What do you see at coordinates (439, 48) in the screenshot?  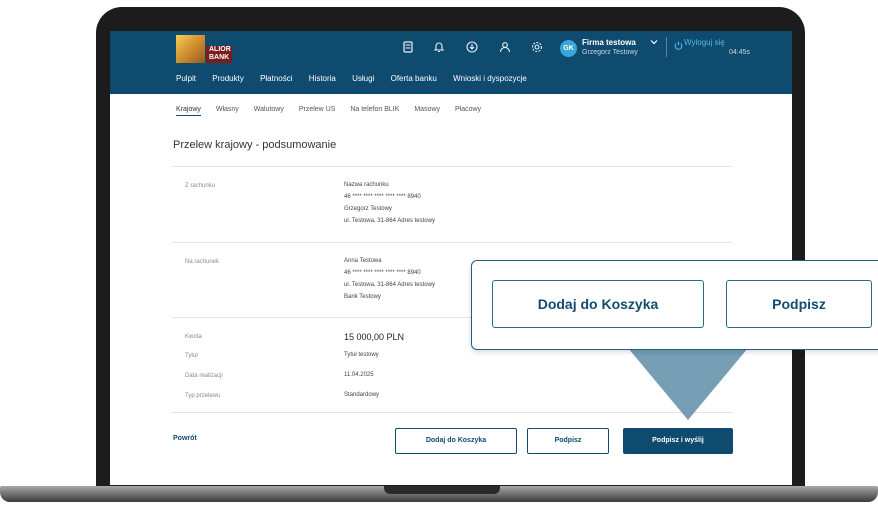 I see `bell-icon` at bounding box center [439, 48].